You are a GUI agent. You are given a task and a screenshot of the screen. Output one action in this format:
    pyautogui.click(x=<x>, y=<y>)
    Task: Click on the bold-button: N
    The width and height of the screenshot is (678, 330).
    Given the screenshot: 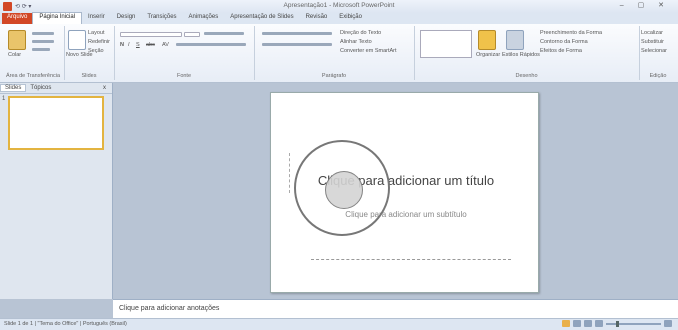 What is the action you would take?
    pyautogui.click(x=122, y=45)
    